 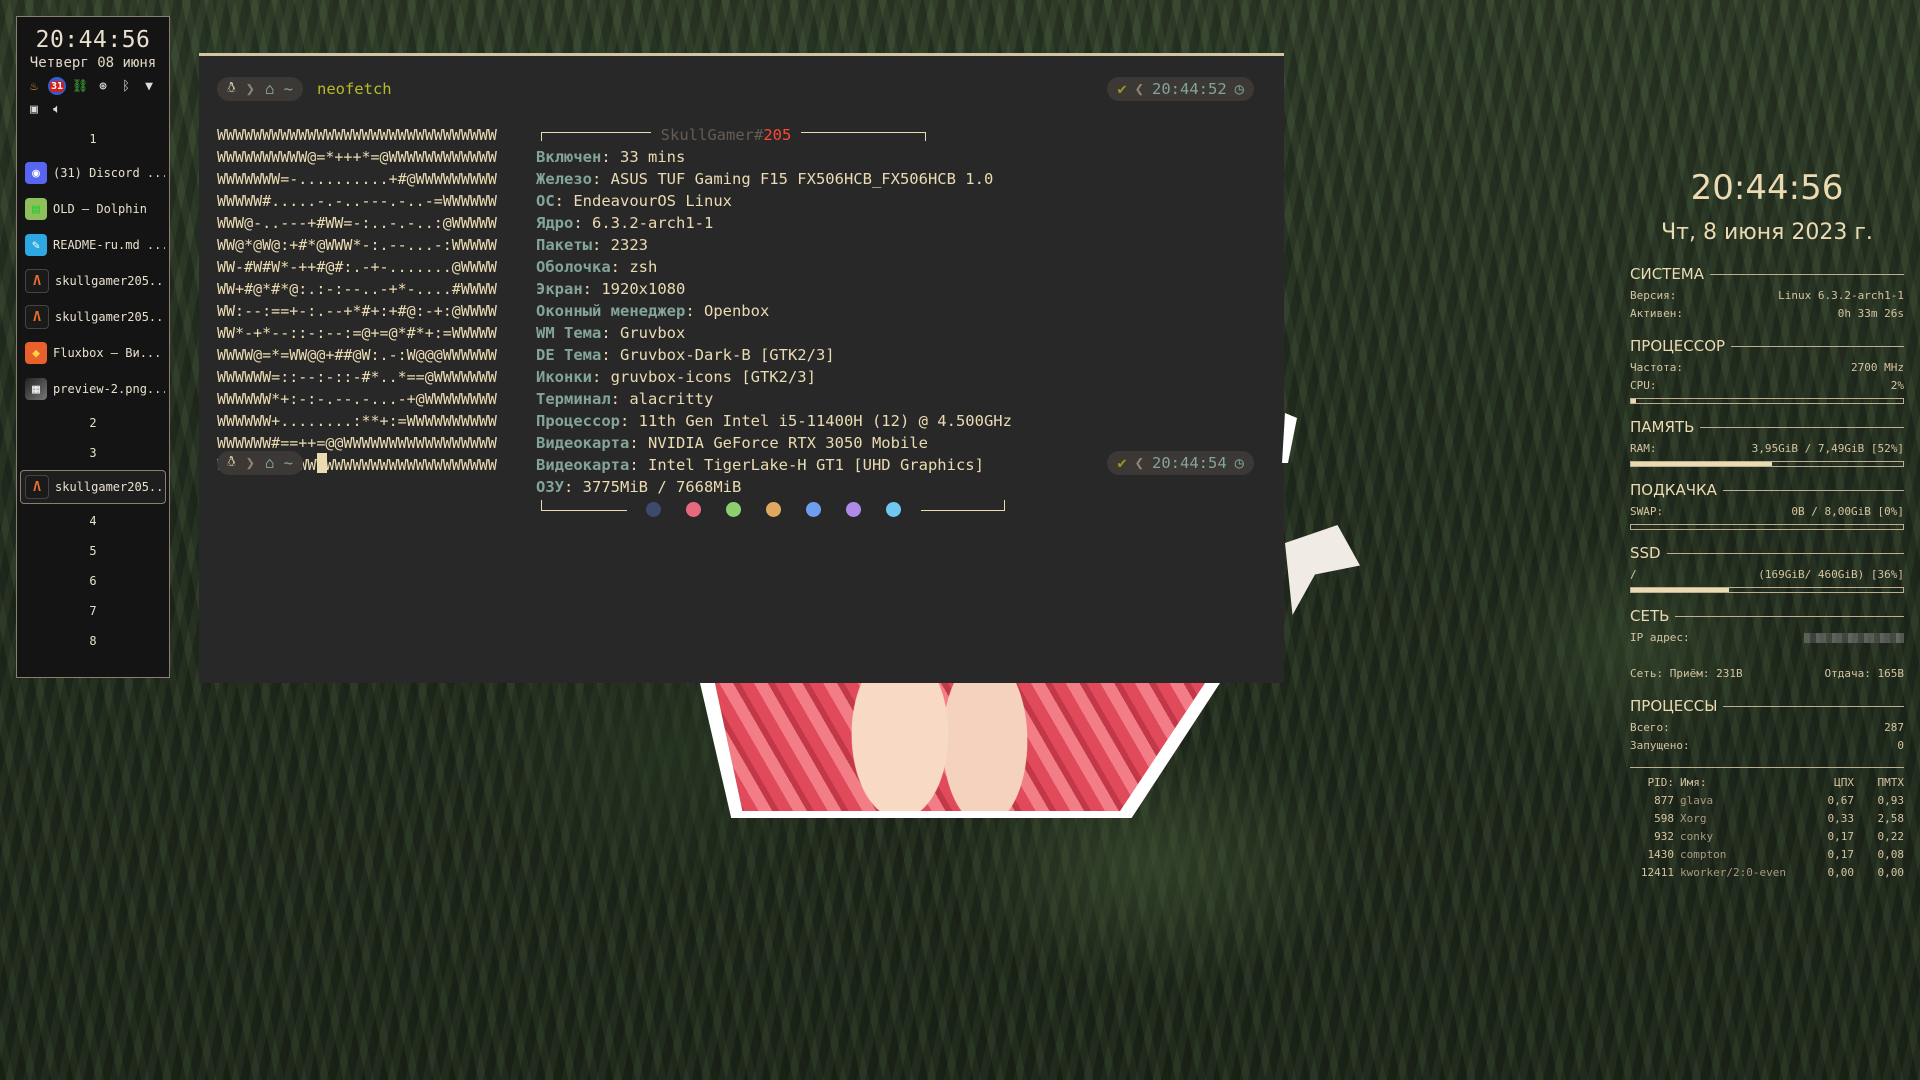 I want to click on ascii-line: WWWWWW=::--:-::-#*..*==@WWWWWWW, so click(x=357, y=377).